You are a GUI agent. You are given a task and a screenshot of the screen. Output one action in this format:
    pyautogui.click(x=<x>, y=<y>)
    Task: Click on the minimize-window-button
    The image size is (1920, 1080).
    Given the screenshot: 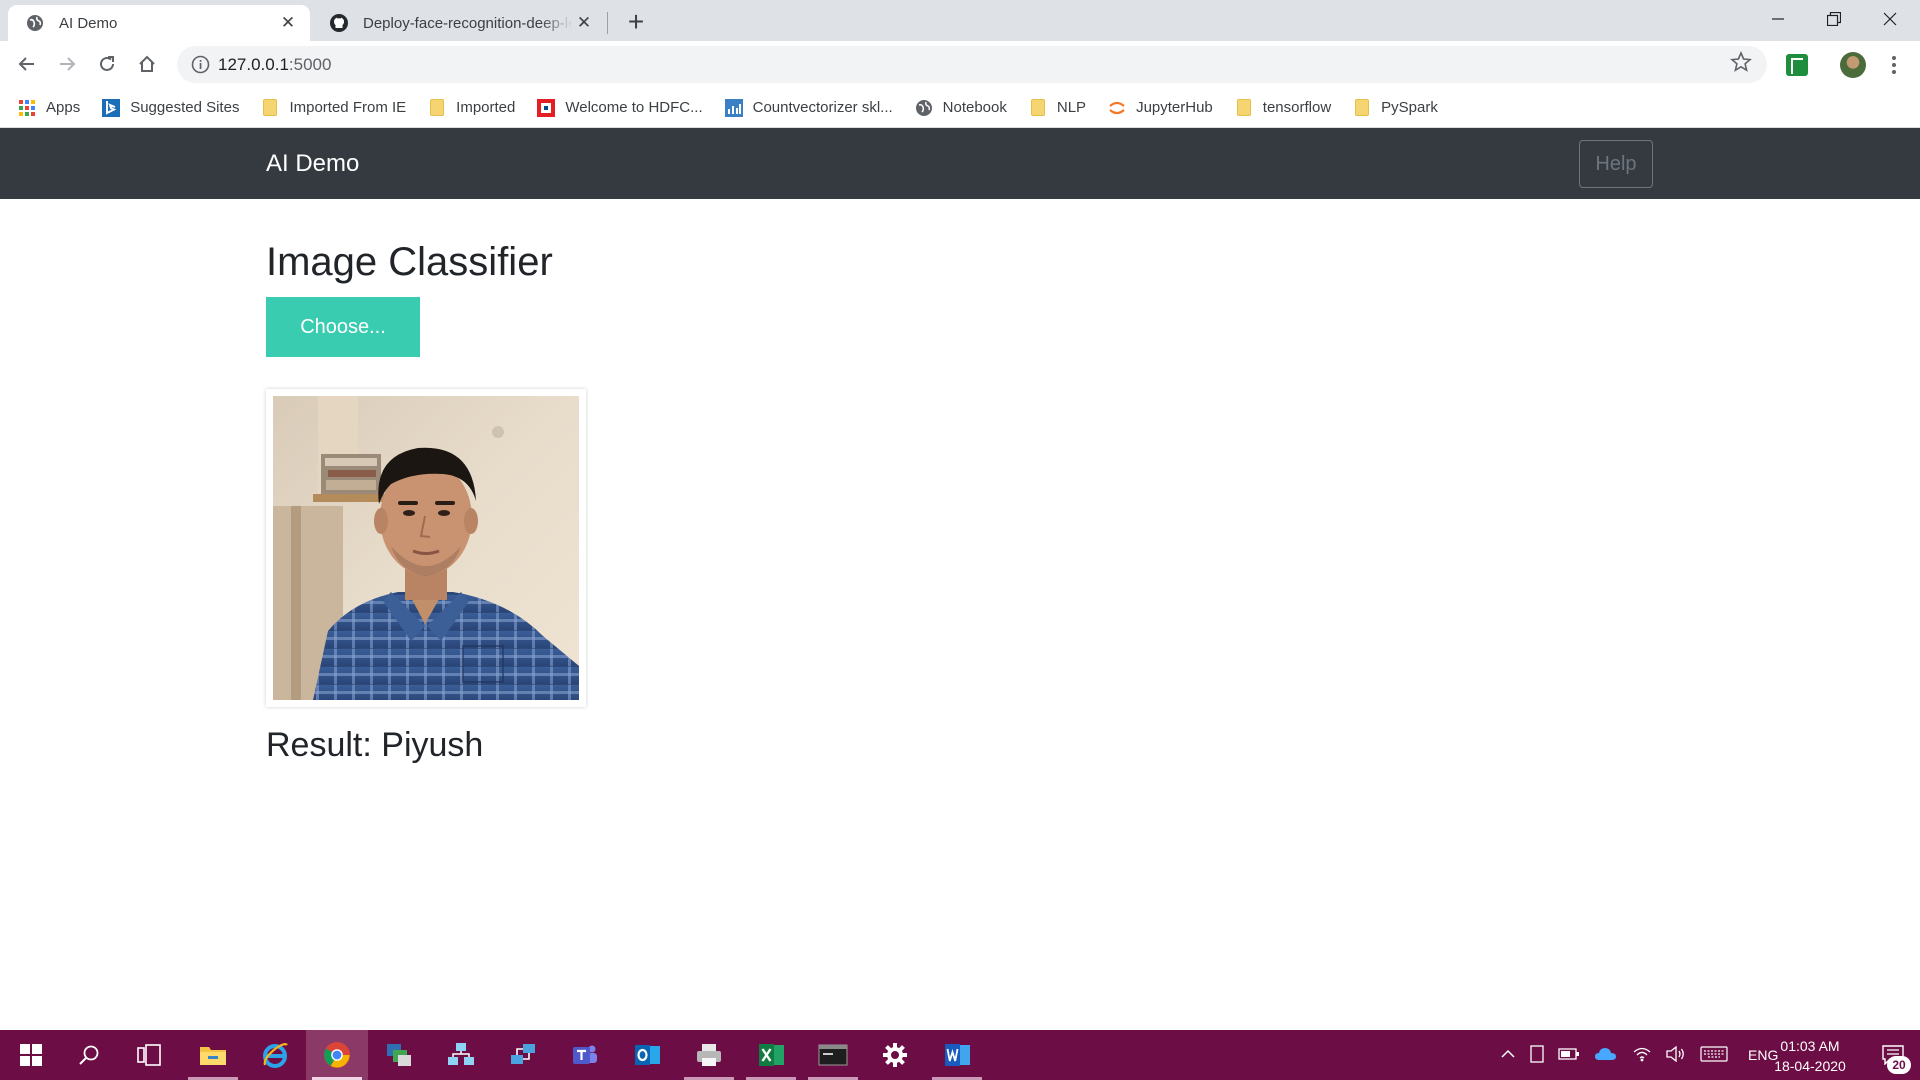 What is the action you would take?
    pyautogui.click(x=1778, y=19)
    